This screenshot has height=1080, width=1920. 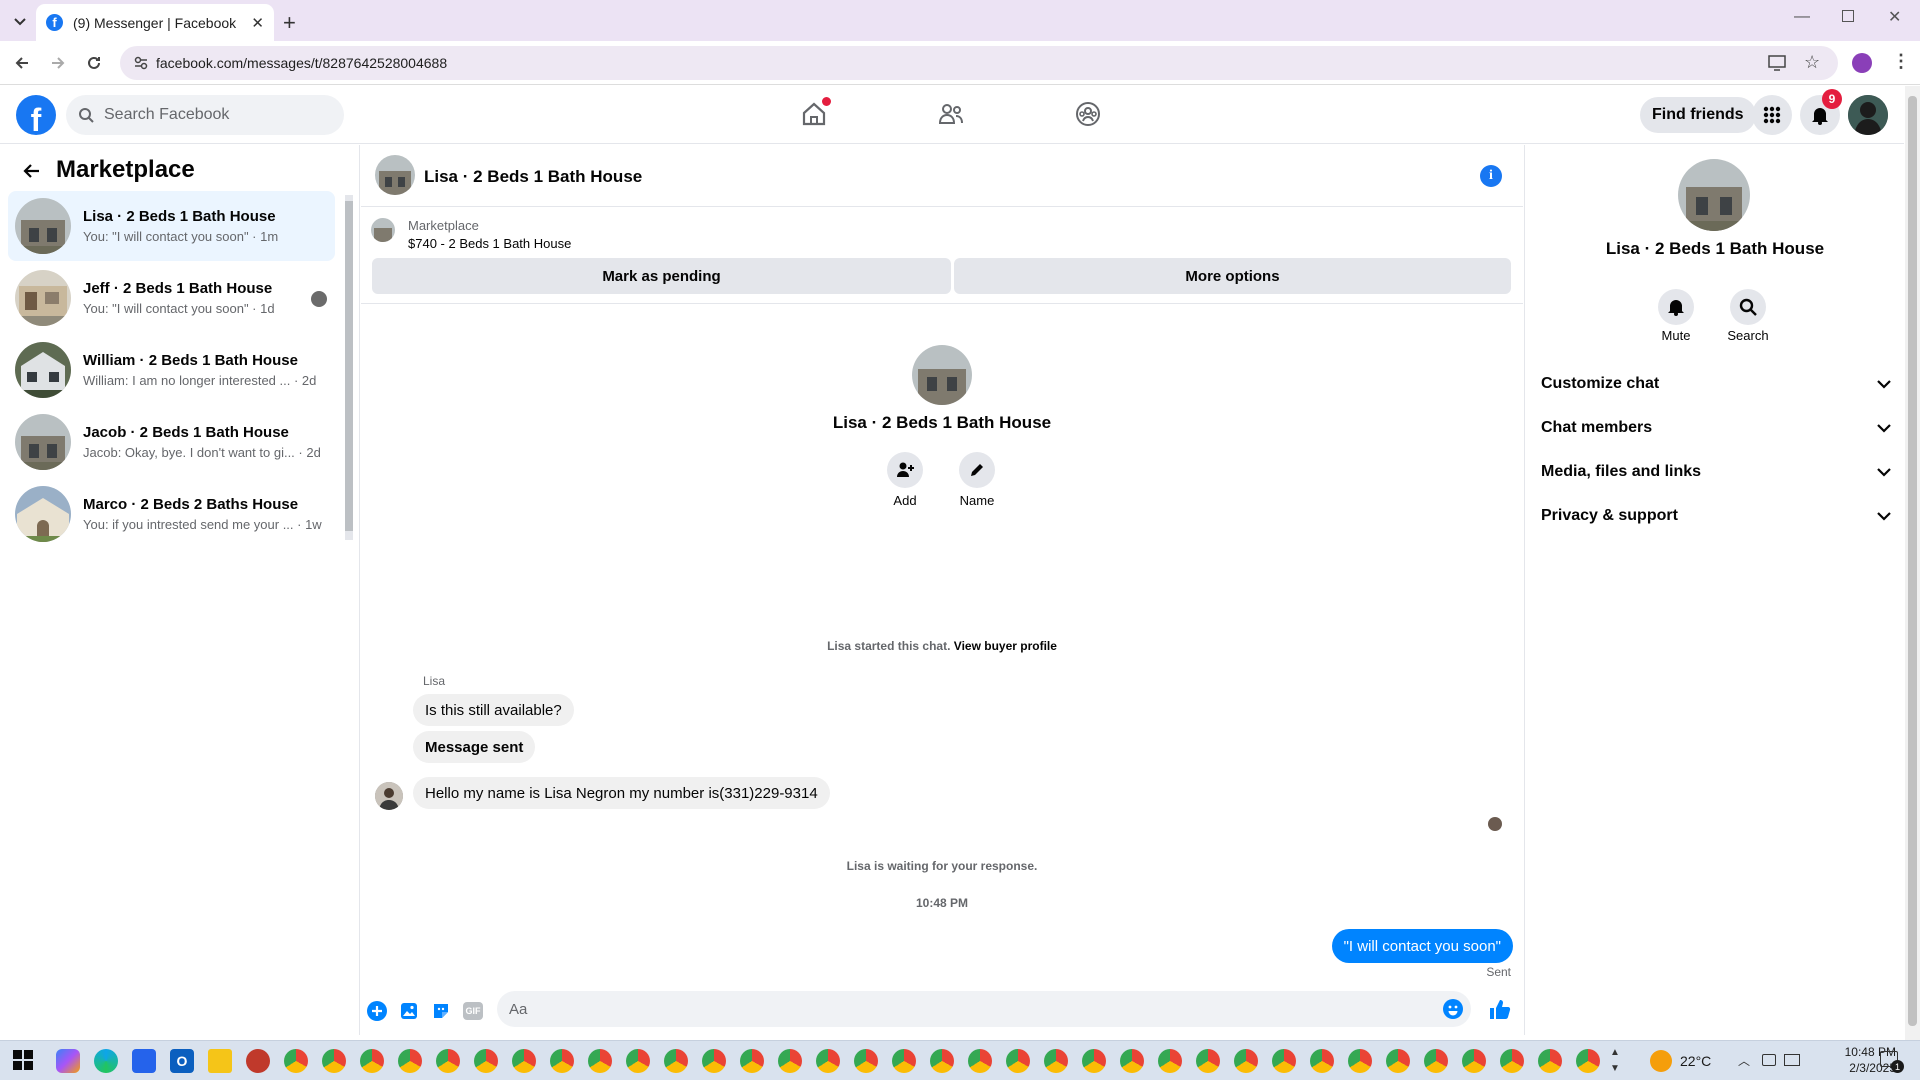 What do you see at coordinates (1744, 1060) in the screenshot?
I see `tray-chevron-icon: ︿` at bounding box center [1744, 1060].